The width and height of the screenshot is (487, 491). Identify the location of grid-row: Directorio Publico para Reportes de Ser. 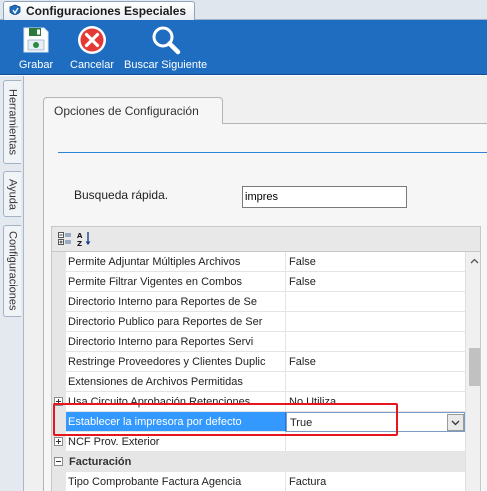
(258, 322).